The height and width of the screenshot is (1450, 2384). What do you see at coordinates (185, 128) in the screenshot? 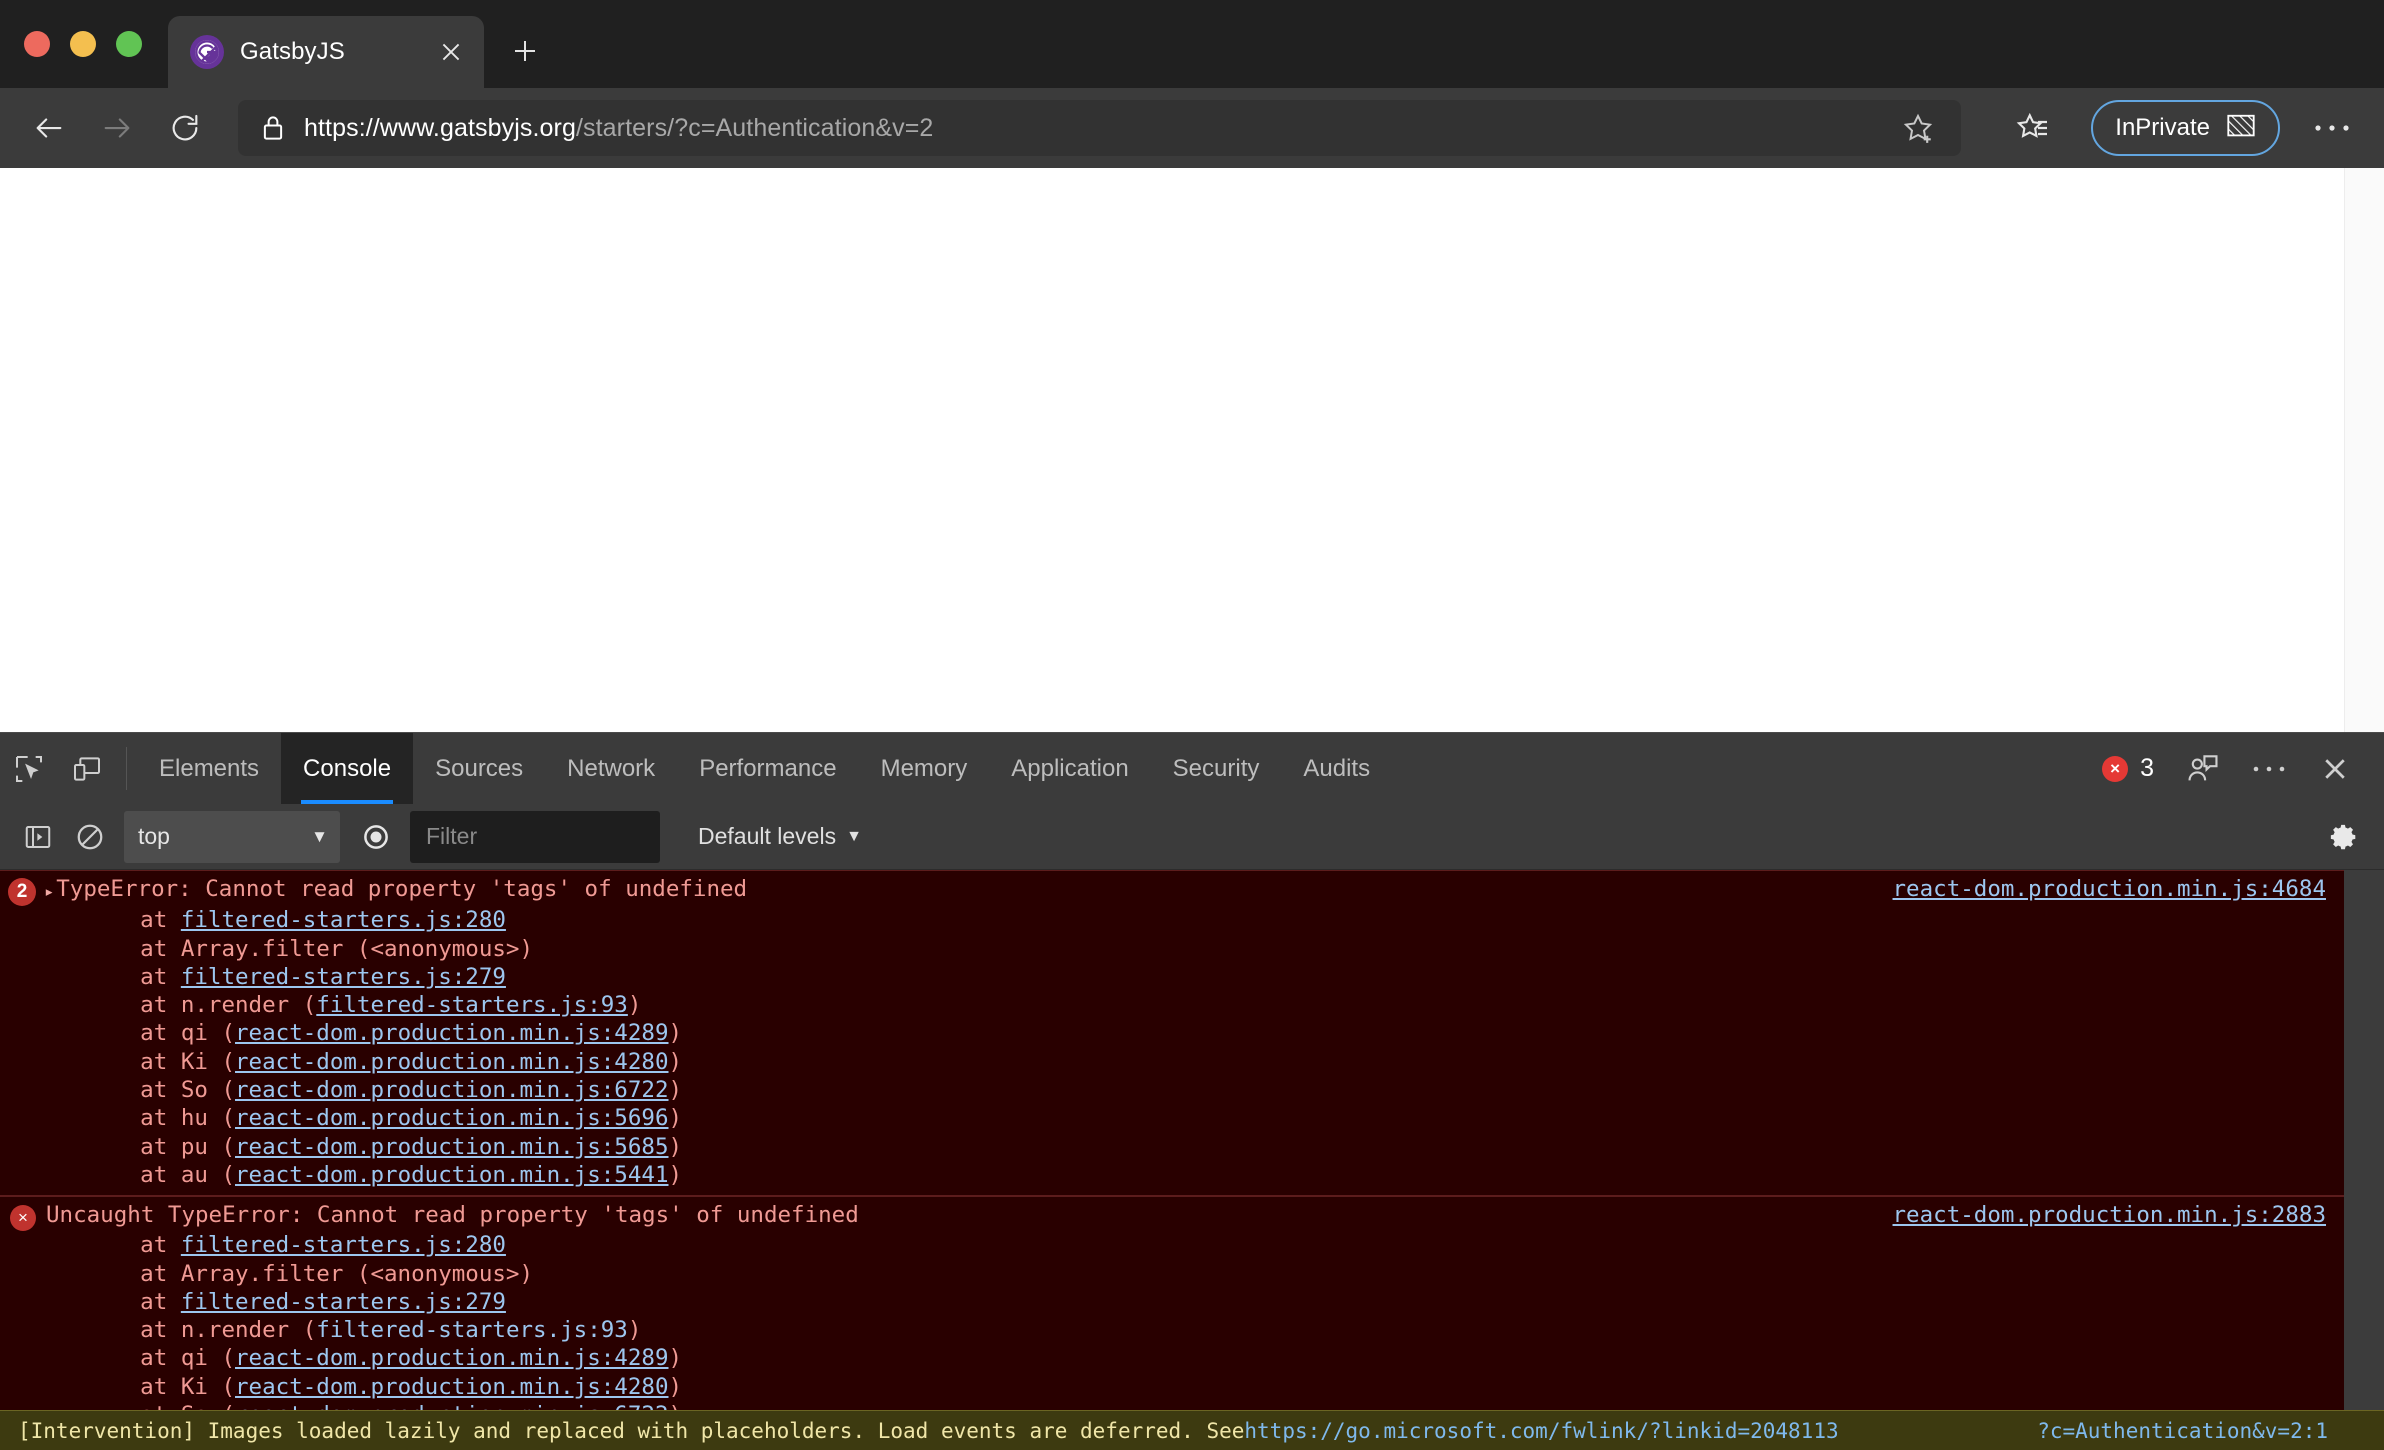
I see `reload-button` at bounding box center [185, 128].